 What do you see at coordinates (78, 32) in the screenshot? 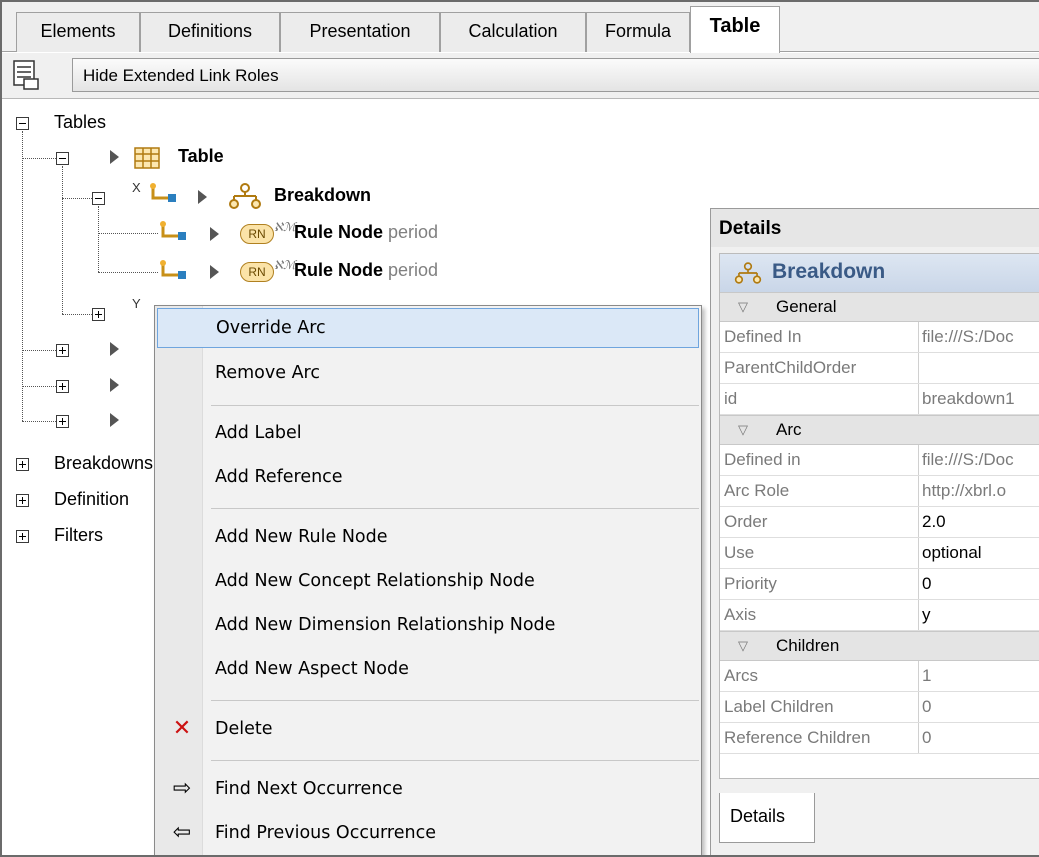
I see `tab-elements: Elements` at bounding box center [78, 32].